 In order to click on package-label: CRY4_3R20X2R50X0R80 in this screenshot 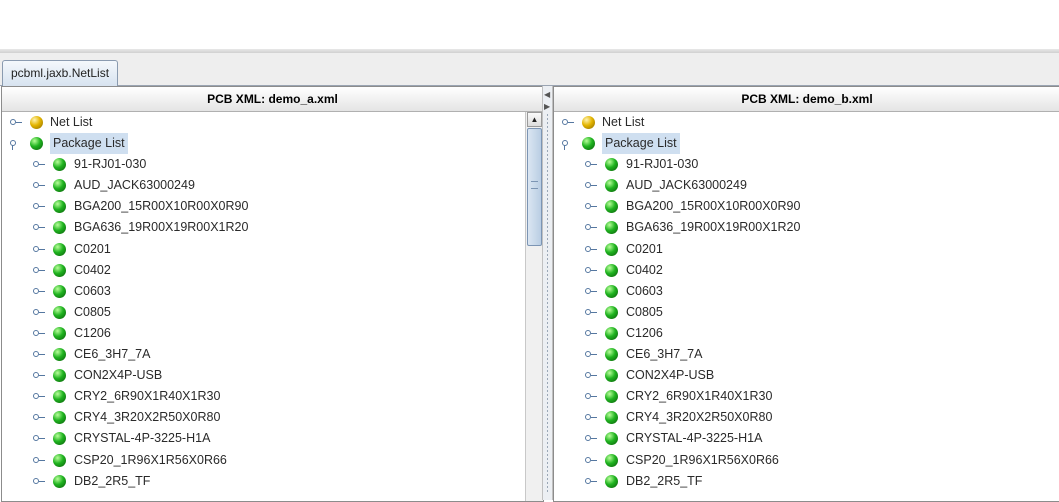, I will do `click(699, 417)`.